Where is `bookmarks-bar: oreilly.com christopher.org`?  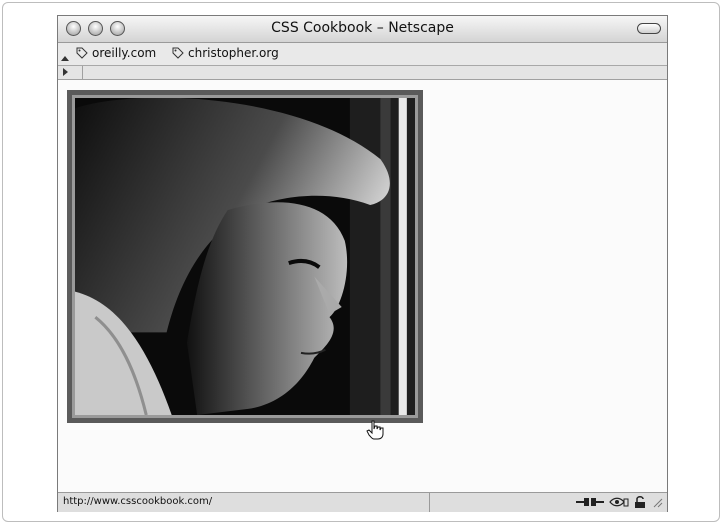 bookmarks-bar: oreilly.com christopher.org is located at coordinates (362, 54).